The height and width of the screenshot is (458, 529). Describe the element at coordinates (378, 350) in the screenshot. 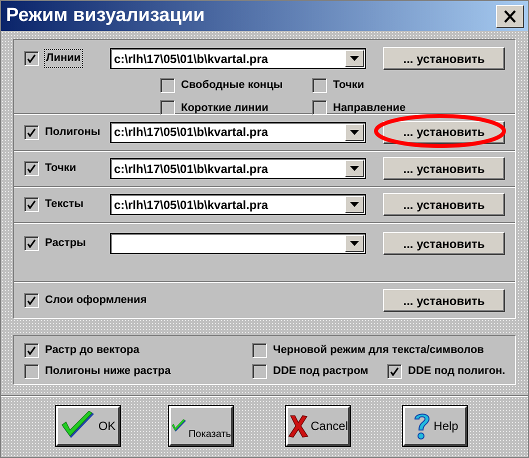

I see `checkbox-label: Черновой режим для текста/символов` at that location.